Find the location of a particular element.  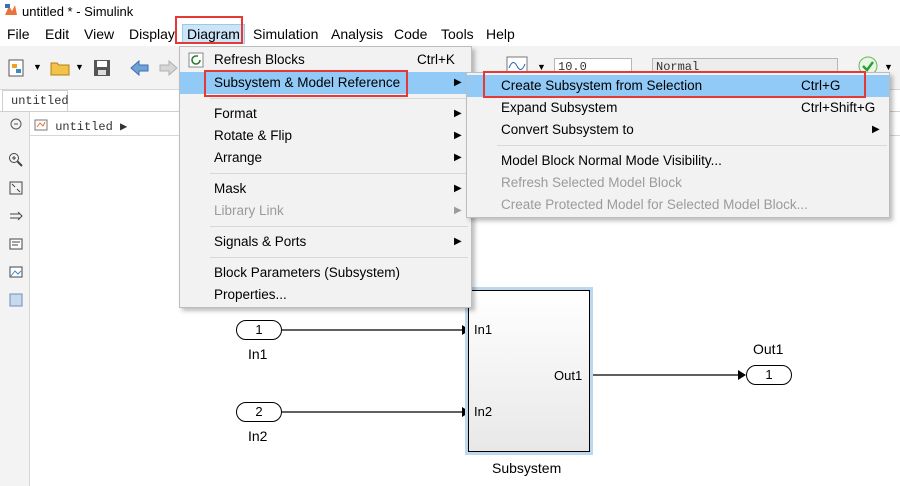

menu-help: Help is located at coordinates (500, 34).